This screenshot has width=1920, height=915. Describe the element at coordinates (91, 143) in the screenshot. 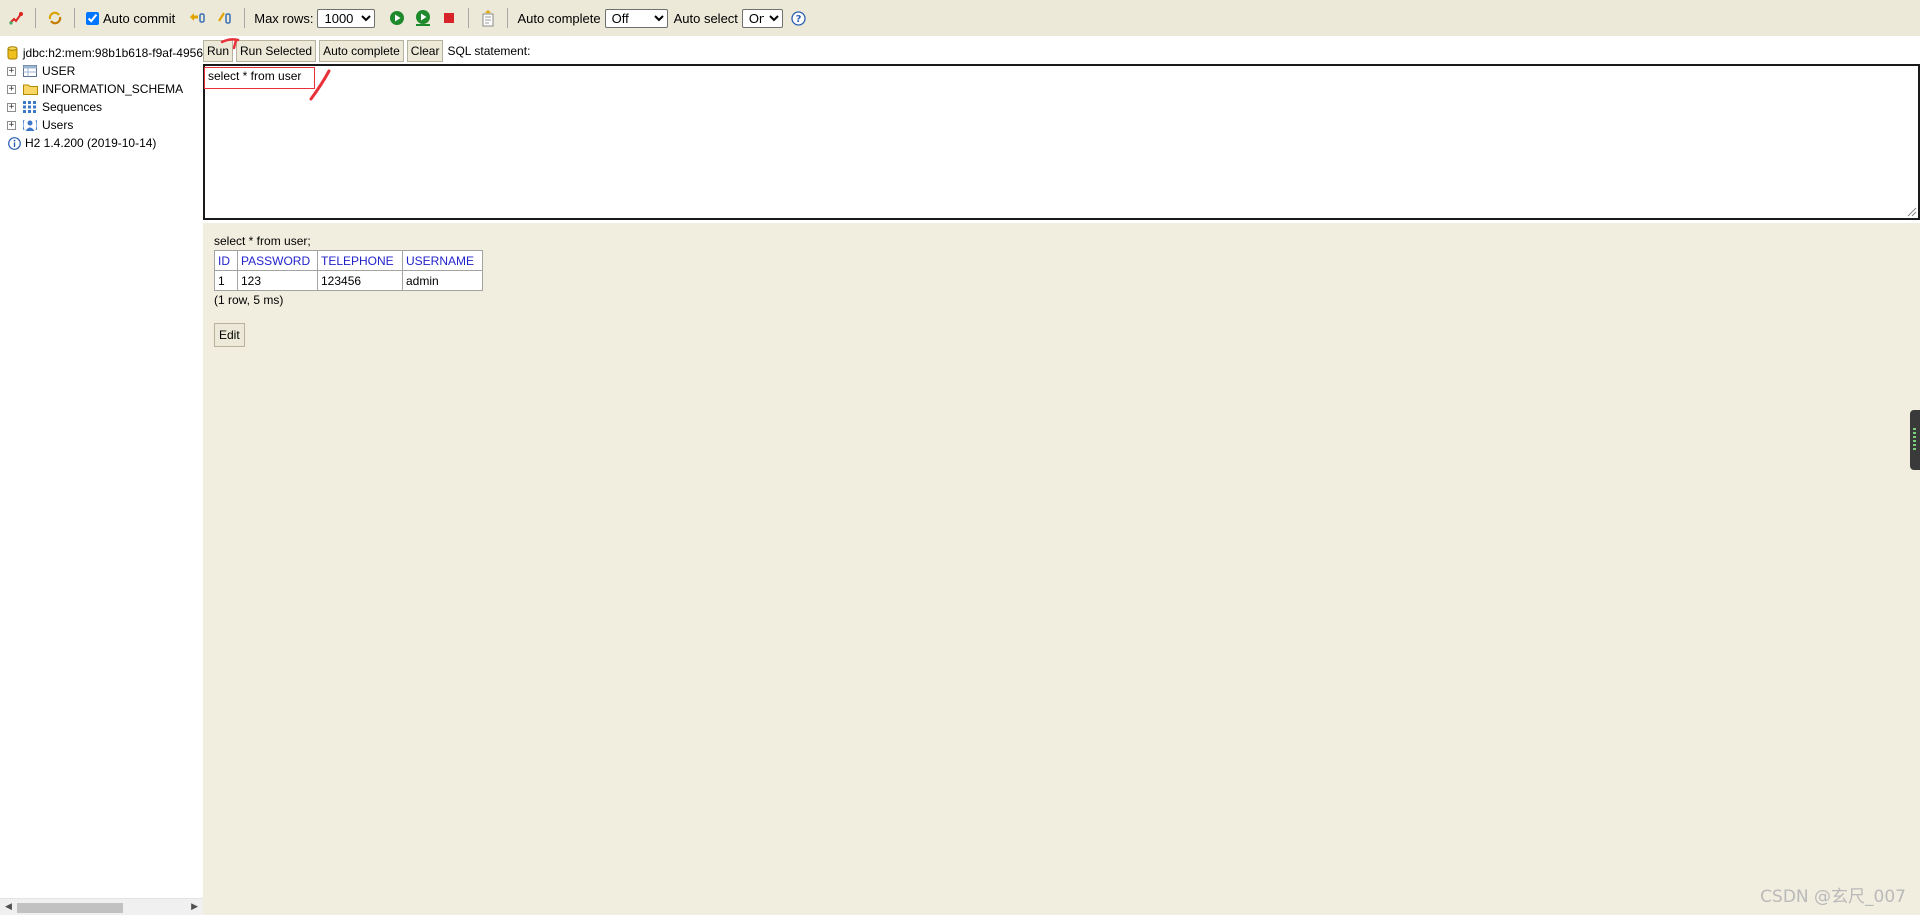

I see `tree-version-label: H2 1.4.200 (2019-10-14)` at that location.